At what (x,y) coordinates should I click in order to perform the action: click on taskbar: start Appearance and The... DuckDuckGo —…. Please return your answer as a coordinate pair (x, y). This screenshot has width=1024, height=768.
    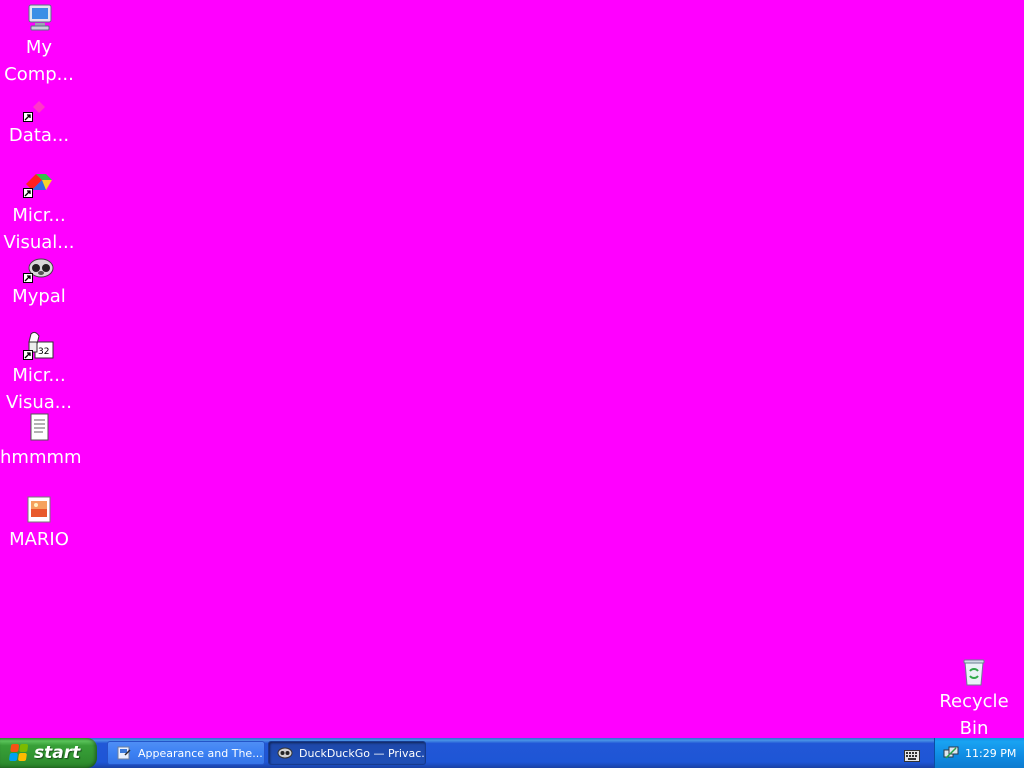
    Looking at the image, I should click on (512, 753).